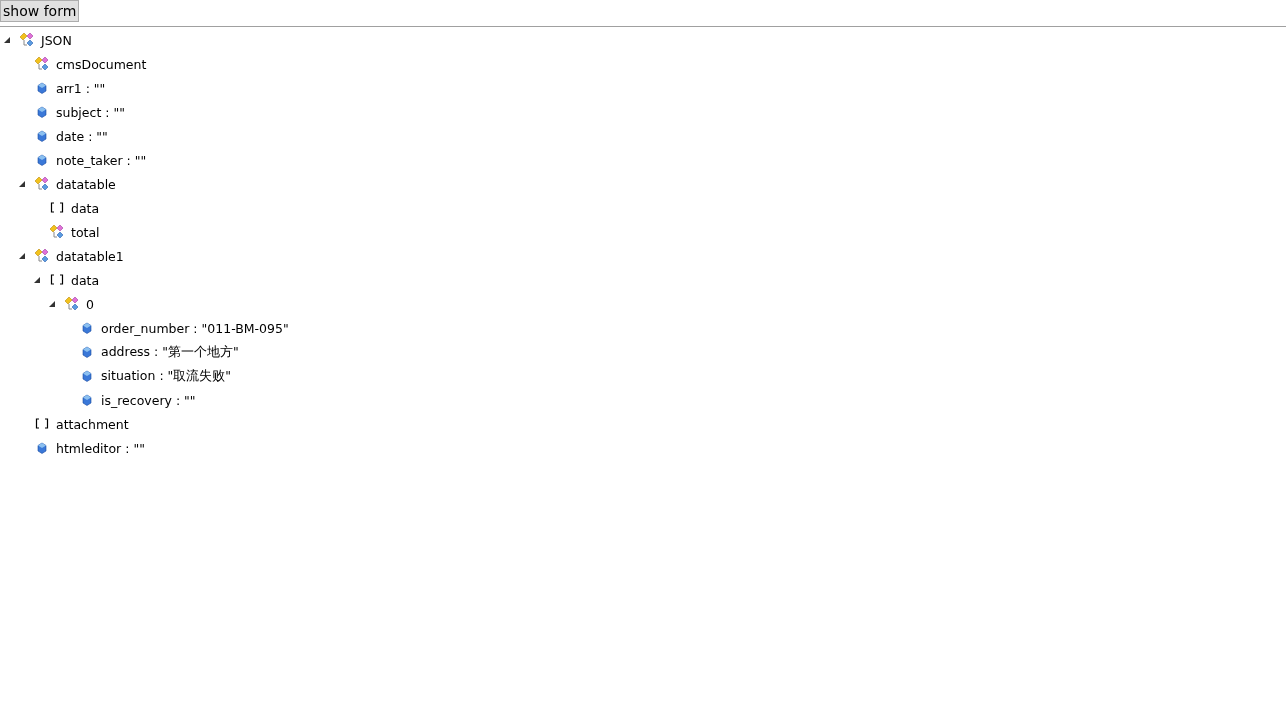 This screenshot has height=706, width=1286. What do you see at coordinates (195, 328) in the screenshot?
I see `tree-node-label: order_number : "011-BM-095"` at bounding box center [195, 328].